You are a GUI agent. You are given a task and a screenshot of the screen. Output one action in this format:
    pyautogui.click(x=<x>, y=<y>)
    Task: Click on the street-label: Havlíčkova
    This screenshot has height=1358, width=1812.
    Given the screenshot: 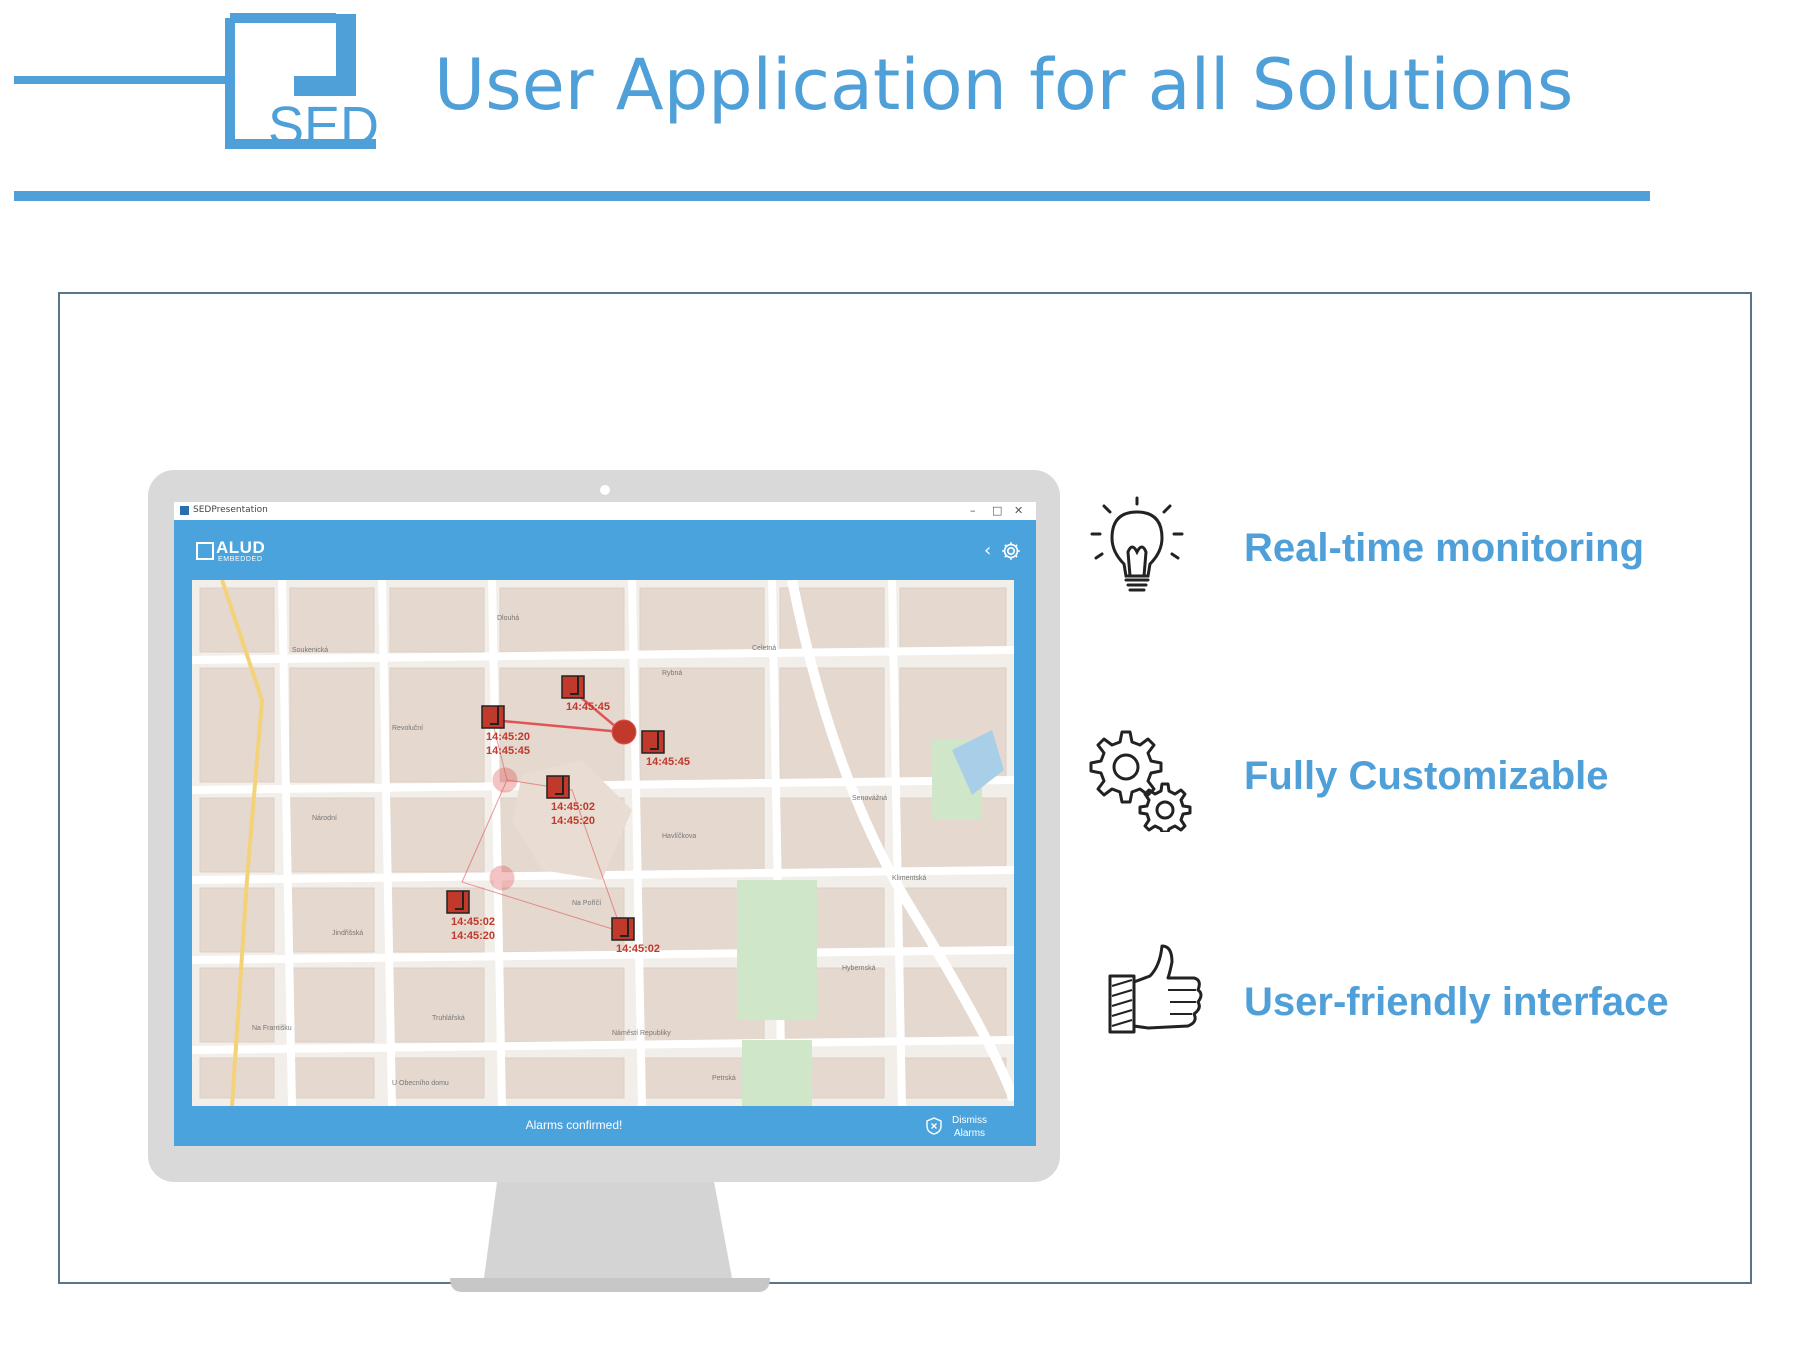 What is the action you would take?
    pyautogui.click(x=679, y=836)
    